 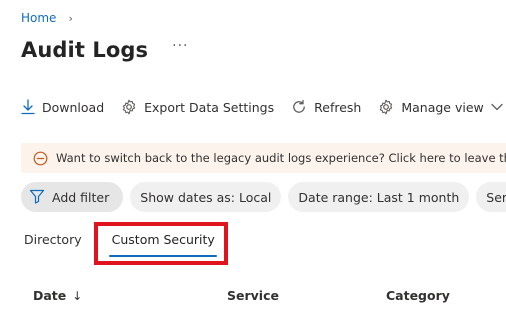 I want to click on export-data-settings-button: Export Data Settings, so click(x=197, y=107).